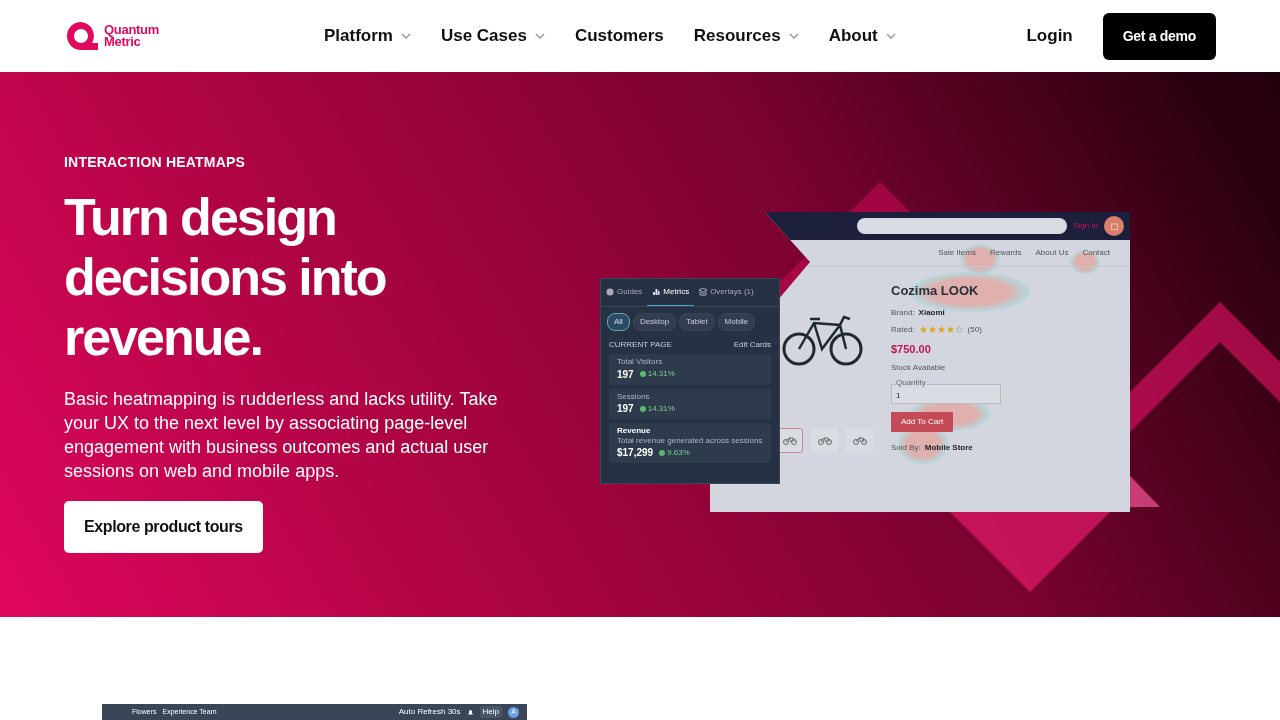 The width and height of the screenshot is (1280, 720). I want to click on cart-button, so click(1114, 226).